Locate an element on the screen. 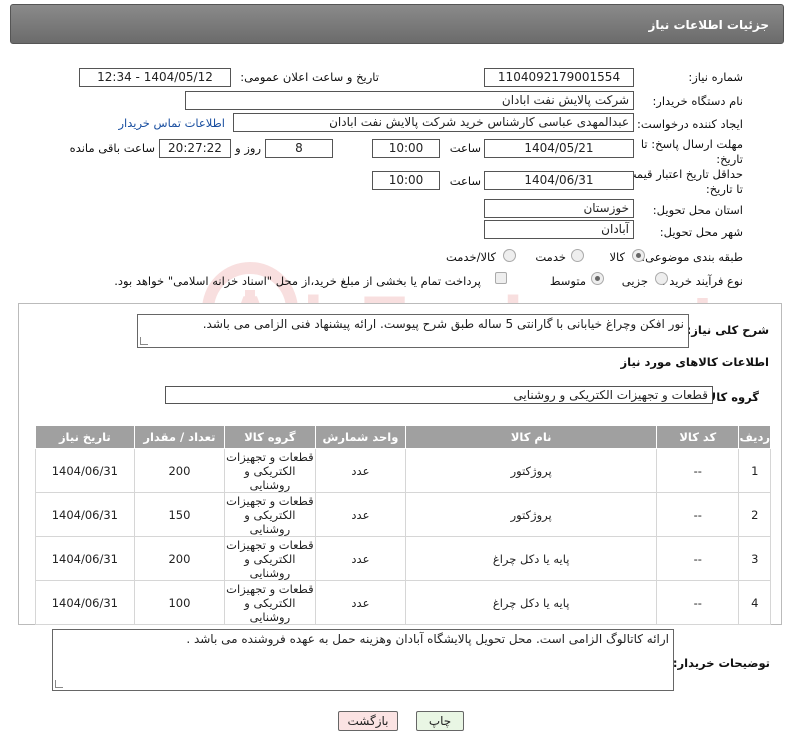 The height and width of the screenshot is (748, 788). col-unit: واحد شمارش is located at coordinates (360, 437).